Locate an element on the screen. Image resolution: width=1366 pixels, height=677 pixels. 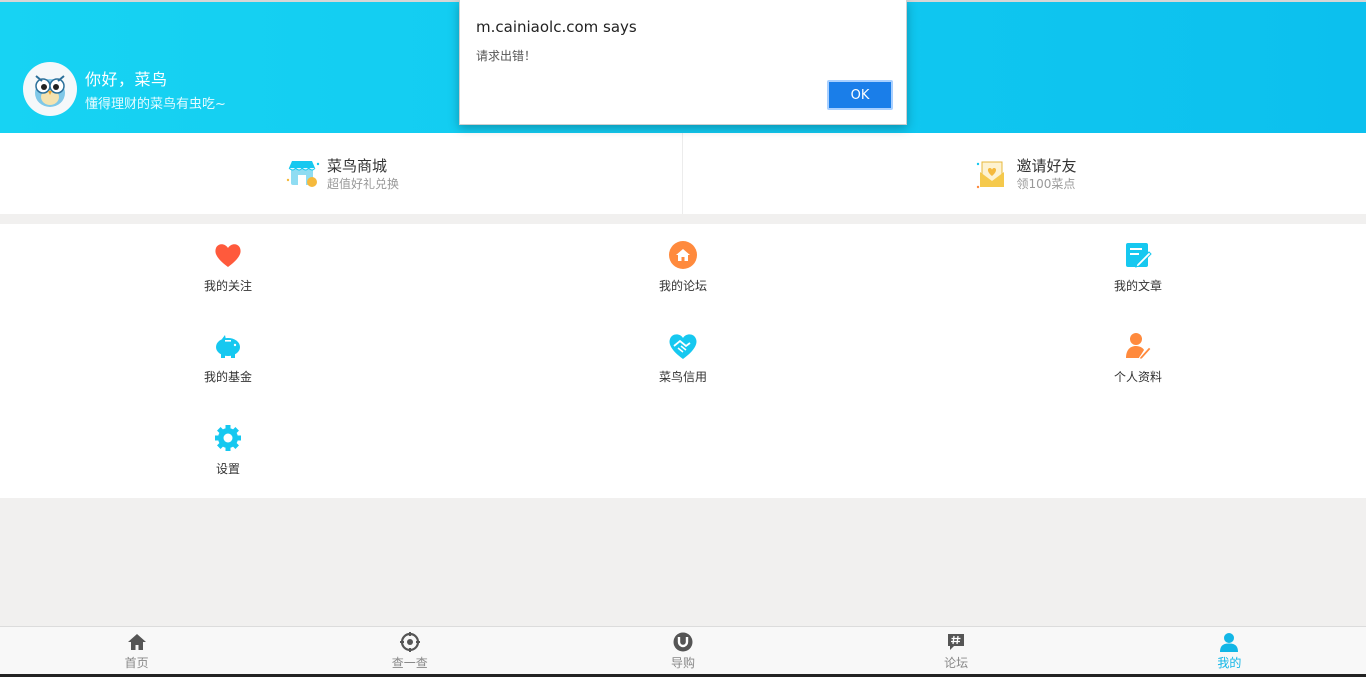
tab-forum: 论坛 is located at coordinates (956, 652).